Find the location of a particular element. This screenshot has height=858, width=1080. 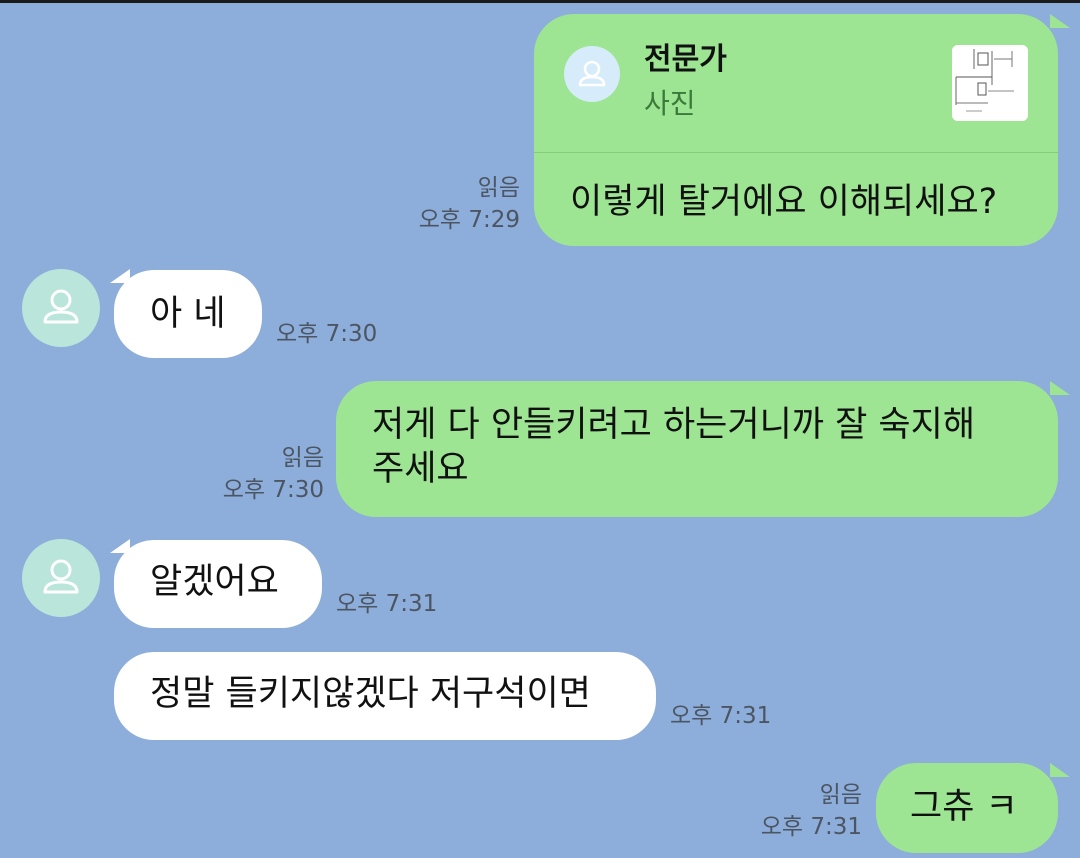

message-text: 아 네 is located at coordinates (188, 314).